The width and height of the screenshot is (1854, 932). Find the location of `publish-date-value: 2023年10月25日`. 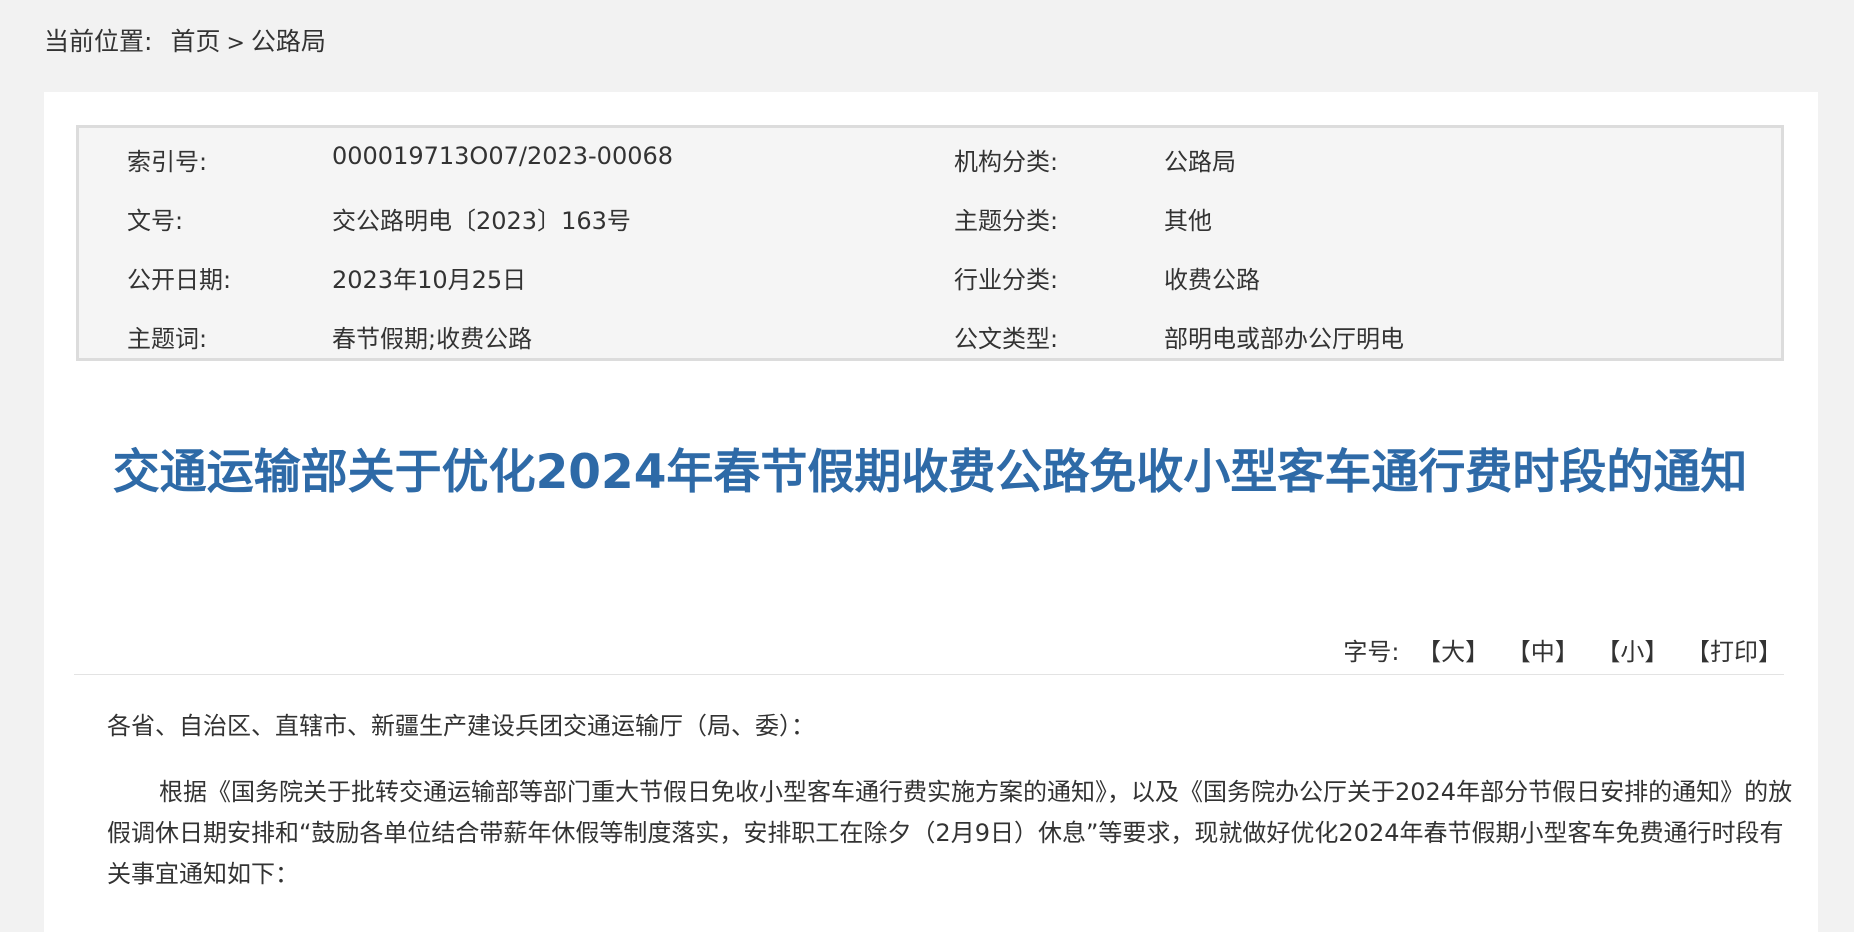

publish-date-value: 2023年10月25日 is located at coordinates (429, 280).